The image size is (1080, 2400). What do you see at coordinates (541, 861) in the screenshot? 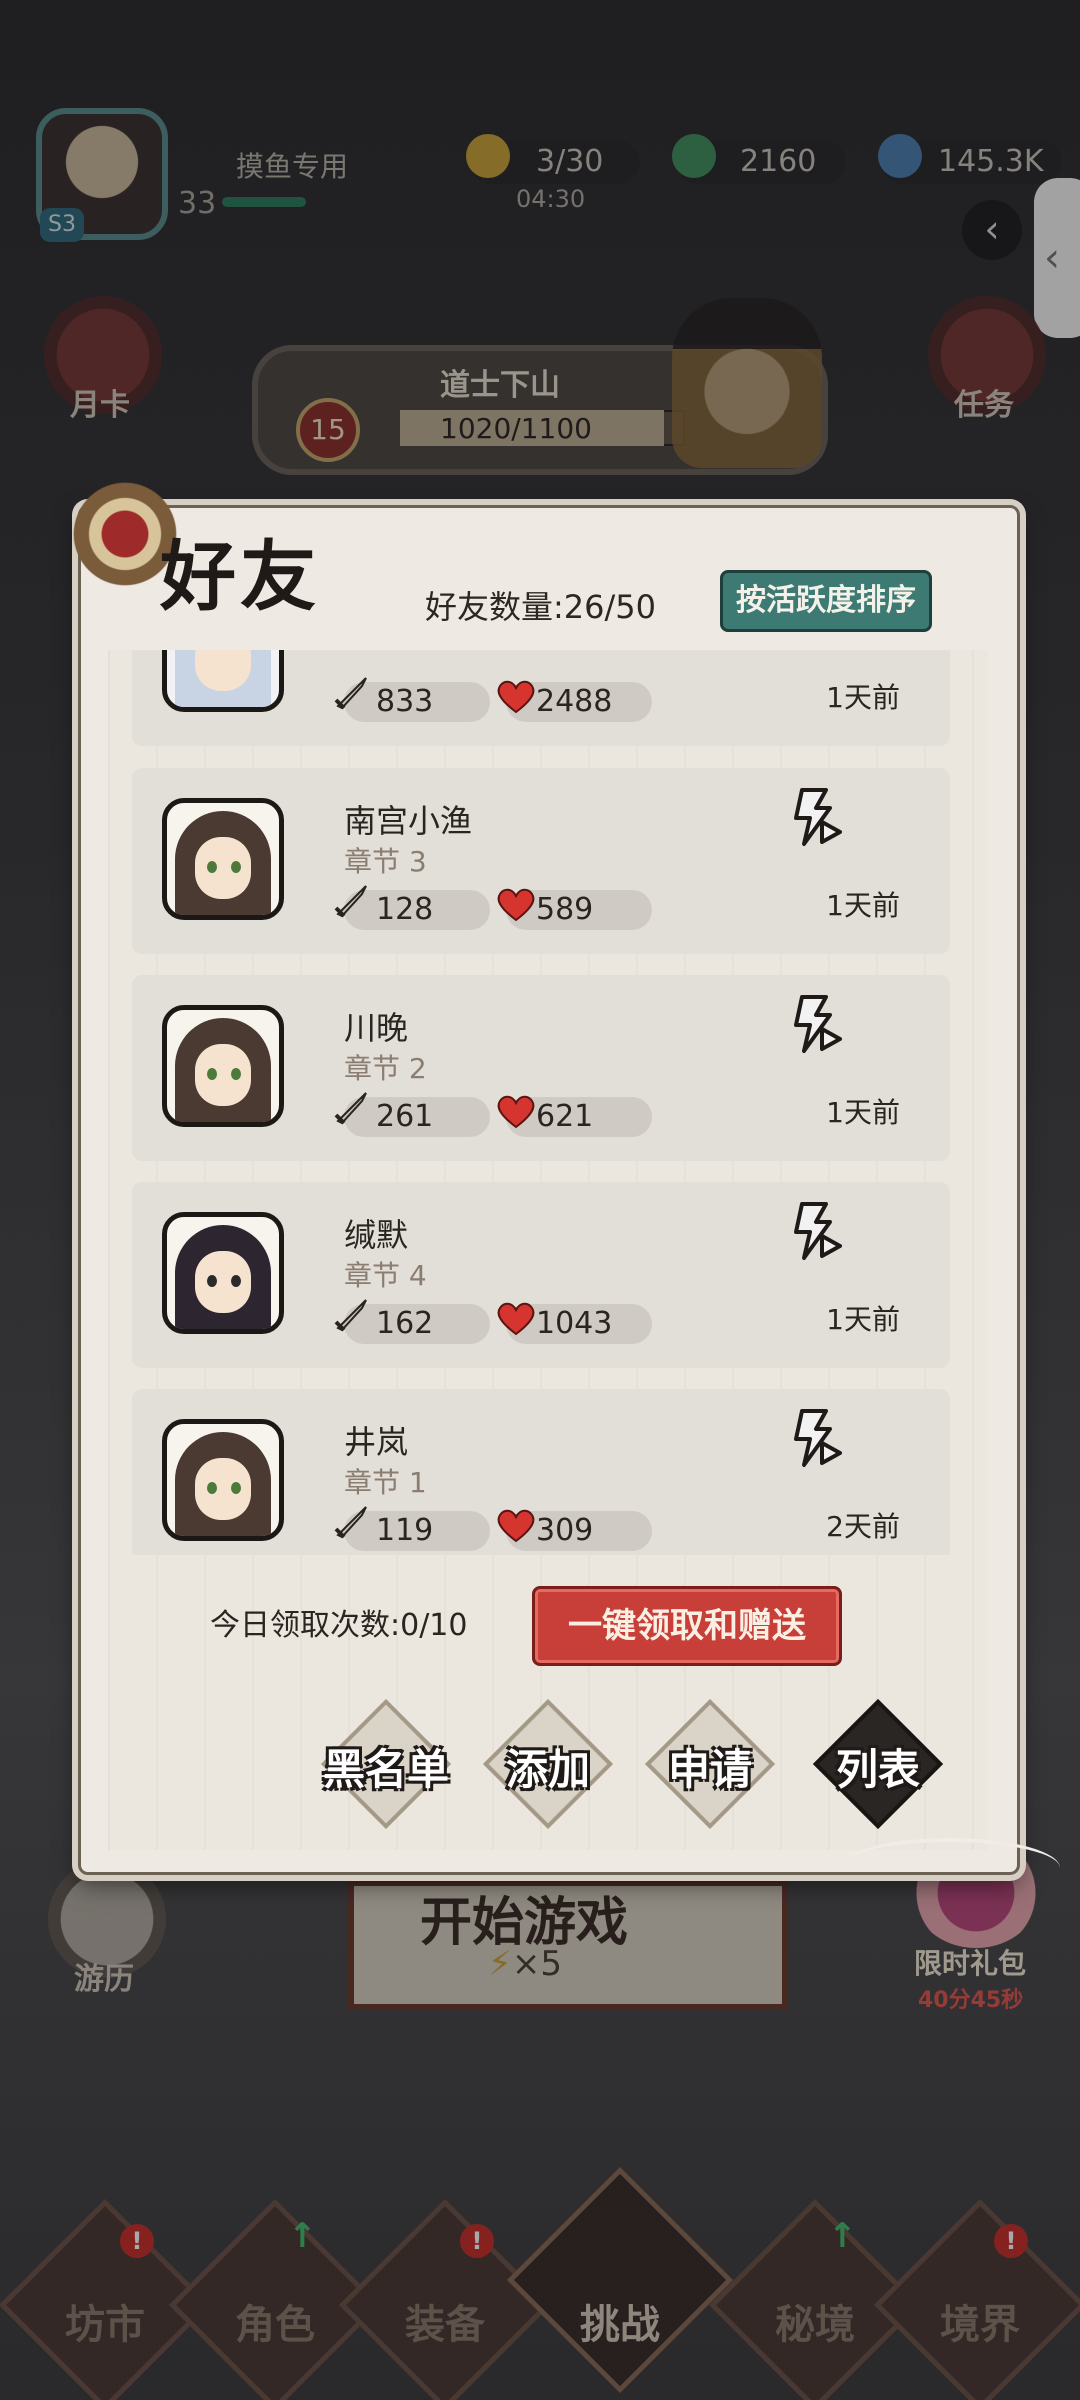
I see `friend-row: 南宫小渔 章节 3 128 589 1天前` at bounding box center [541, 861].